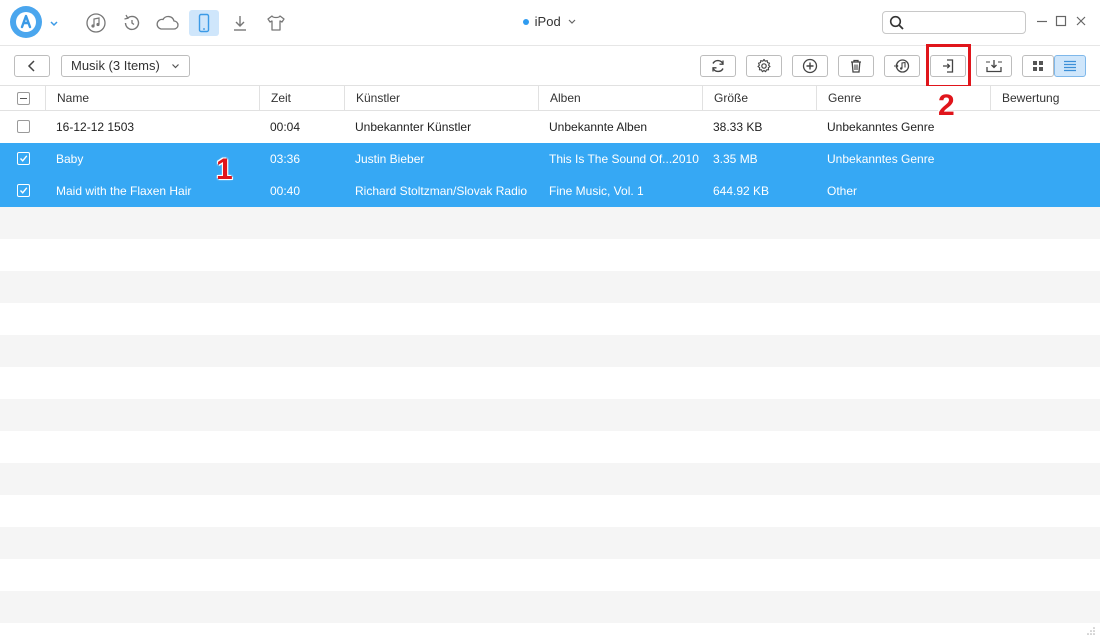 This screenshot has height=640, width=1100. What do you see at coordinates (285, 127) in the screenshot?
I see `cell-time: 00:04` at bounding box center [285, 127].